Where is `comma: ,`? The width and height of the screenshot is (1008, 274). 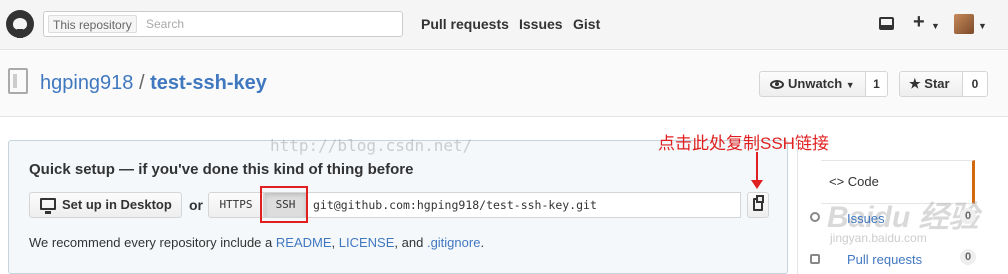
comma: , is located at coordinates (333, 242).